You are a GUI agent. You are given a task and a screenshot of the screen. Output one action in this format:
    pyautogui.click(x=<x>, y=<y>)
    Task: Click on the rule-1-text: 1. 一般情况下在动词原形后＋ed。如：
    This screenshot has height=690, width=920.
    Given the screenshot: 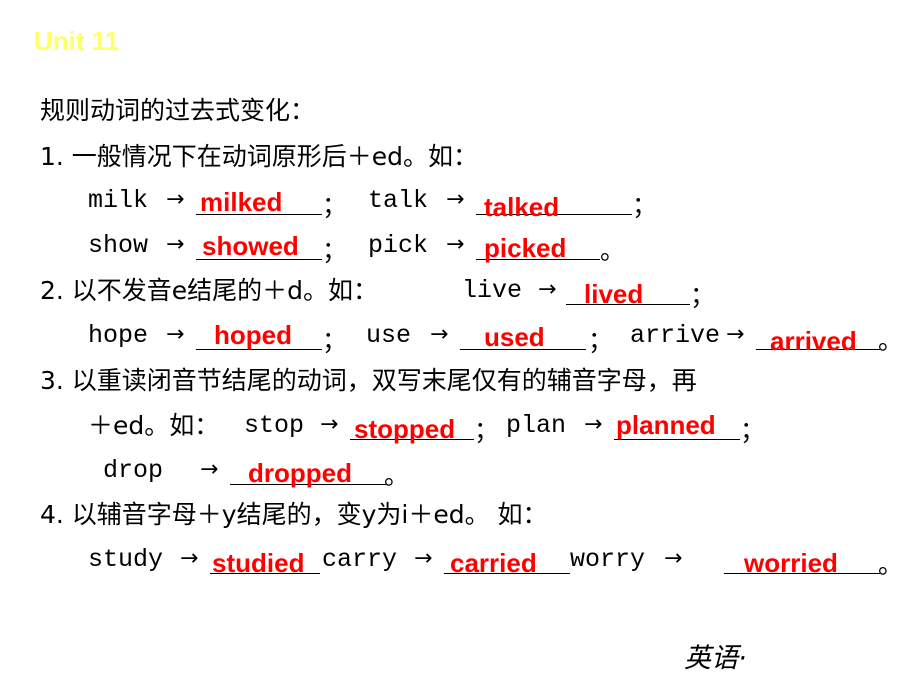 What is the action you would take?
    pyautogui.click(x=259, y=156)
    